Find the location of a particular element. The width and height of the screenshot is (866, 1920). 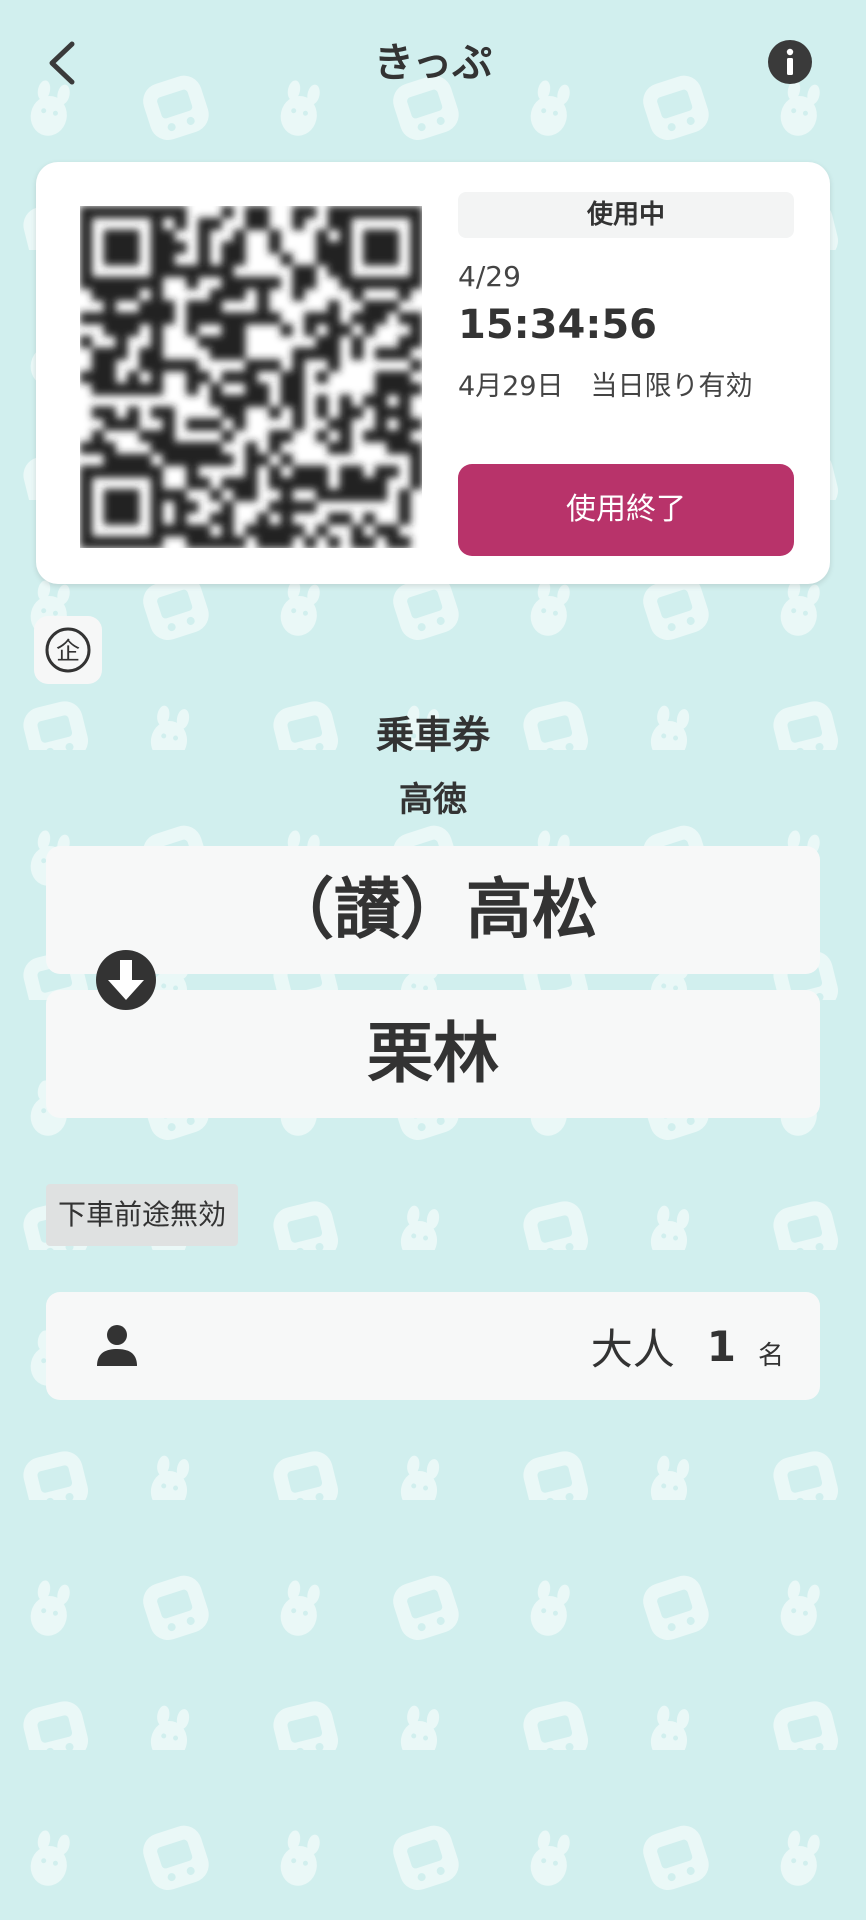

restriction-badge: 下車前途無効 is located at coordinates (142, 1215).